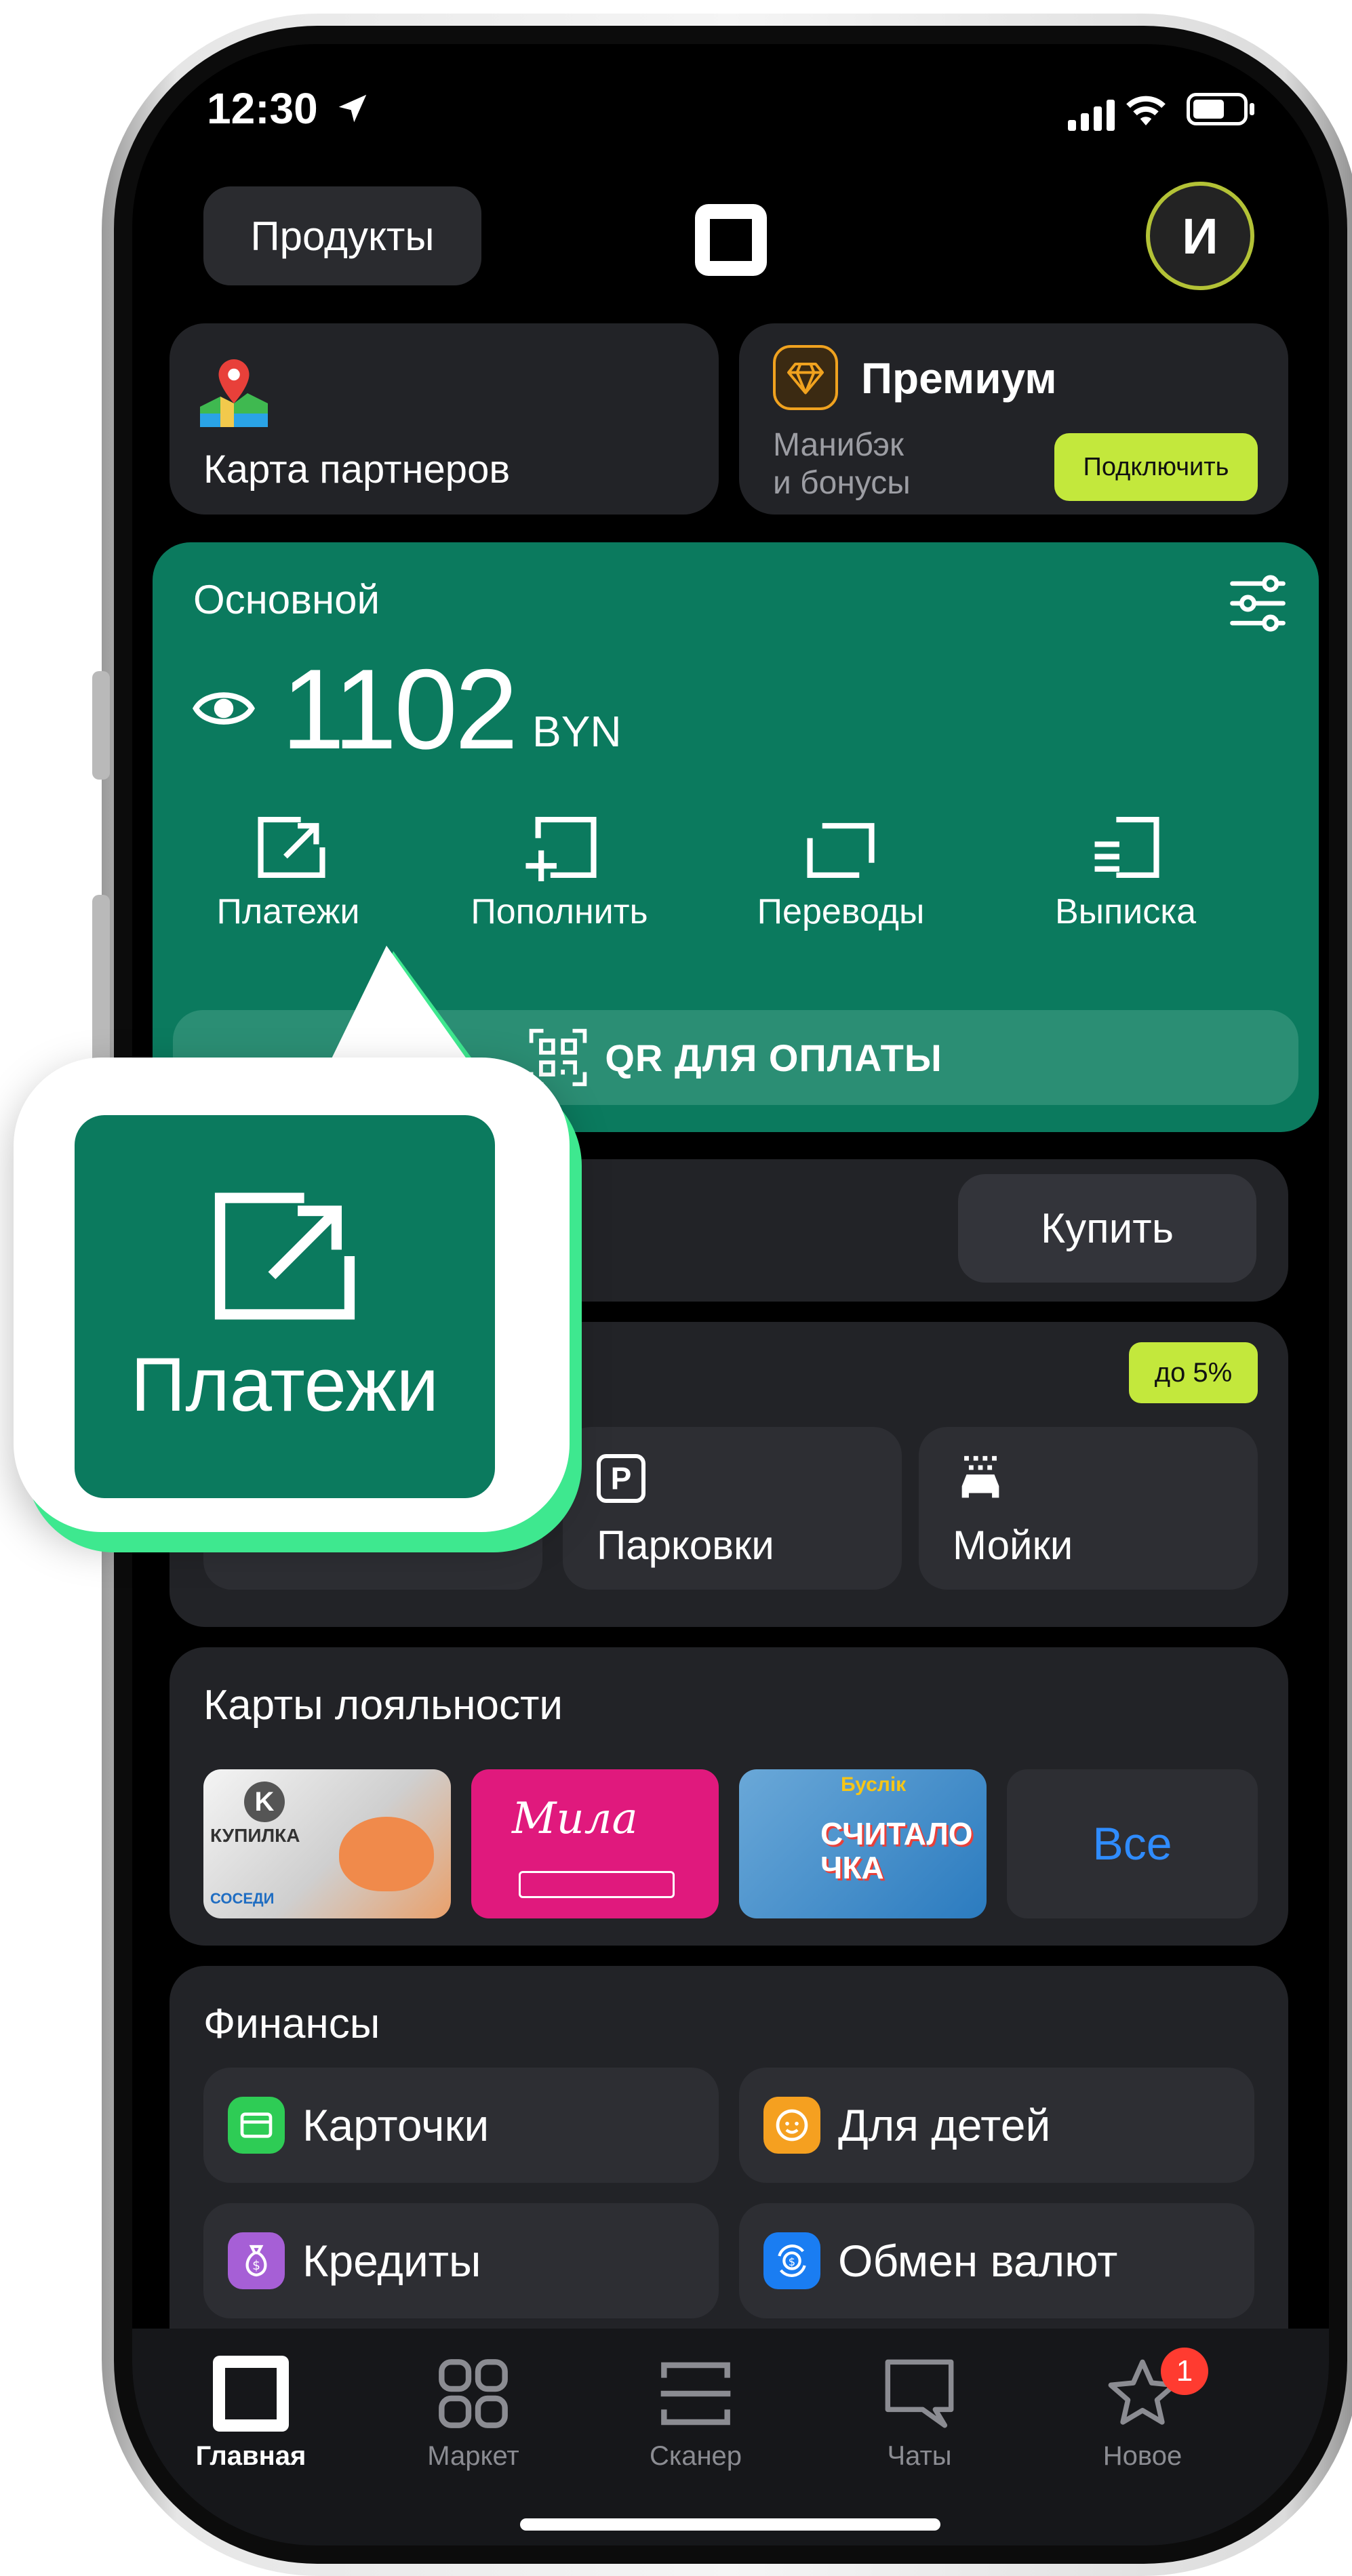 Image resolution: width=1352 pixels, height=2576 pixels. I want to click on partners-map-card: Карта партнеров, so click(444, 419).